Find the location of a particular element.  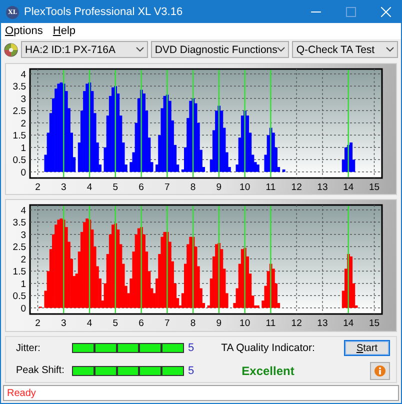

meter-label: Jitter: is located at coordinates (29, 348).